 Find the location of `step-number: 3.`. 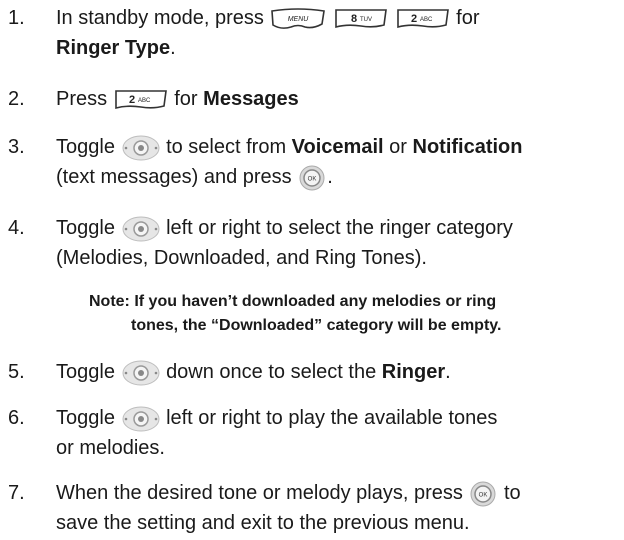

step-number: 3. is located at coordinates (16, 147).